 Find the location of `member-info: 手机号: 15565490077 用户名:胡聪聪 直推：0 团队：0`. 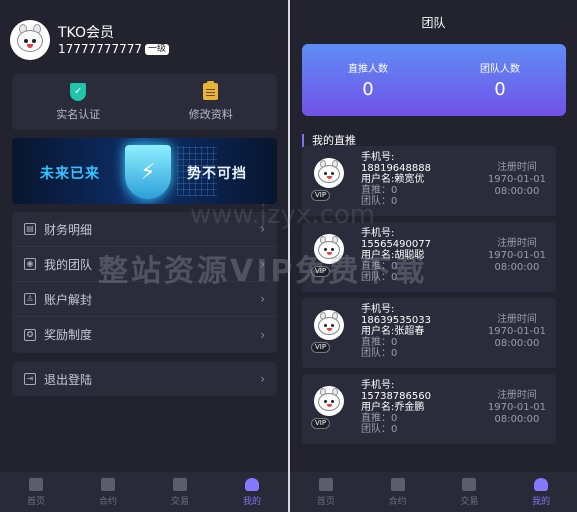

member-info: 手机号: 15565490077 用户名:胡聪聪 直推：0 团队：0 is located at coordinates (396, 255).